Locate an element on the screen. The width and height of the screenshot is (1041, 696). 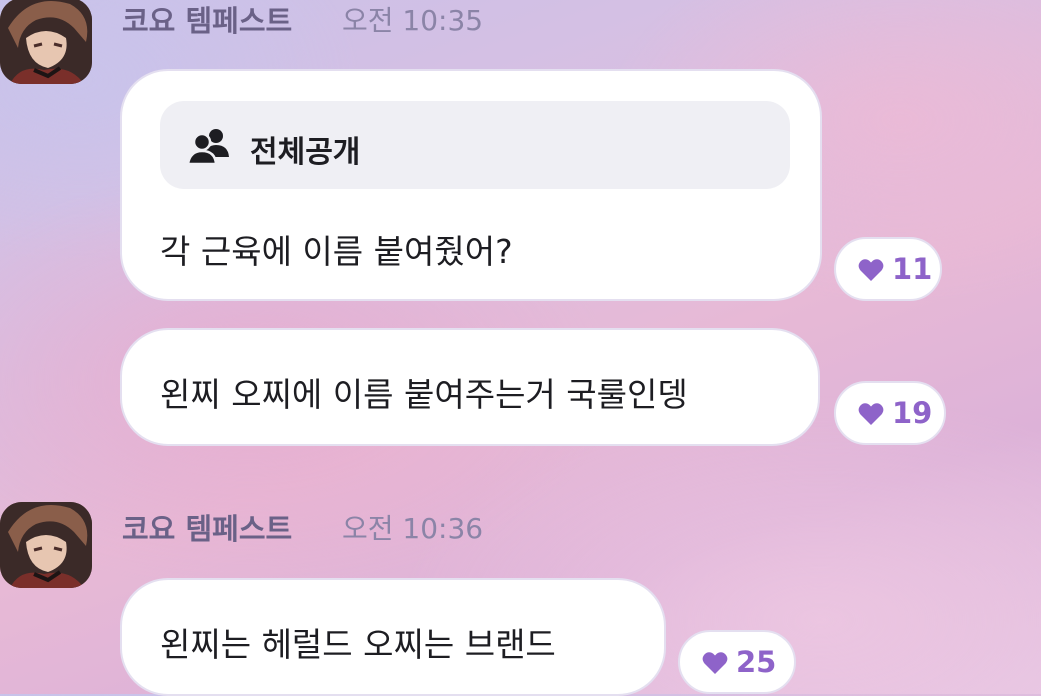
message-bubble: 왼찌 오찌에 이름 붙여주는거 국룰인뎅 is located at coordinates (470, 387).